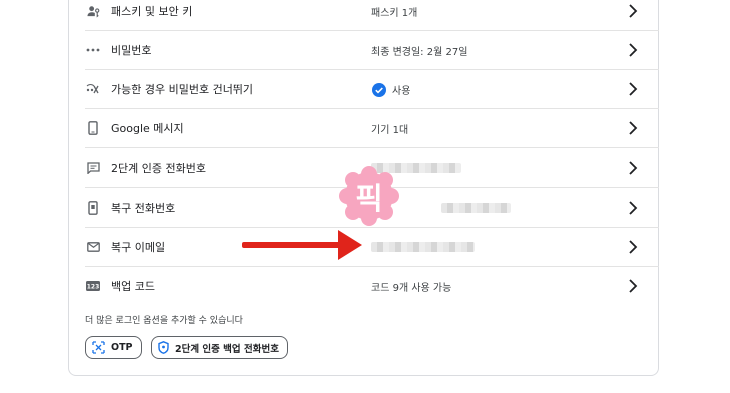  I want to click on row-label: 백업 코드, so click(133, 286).